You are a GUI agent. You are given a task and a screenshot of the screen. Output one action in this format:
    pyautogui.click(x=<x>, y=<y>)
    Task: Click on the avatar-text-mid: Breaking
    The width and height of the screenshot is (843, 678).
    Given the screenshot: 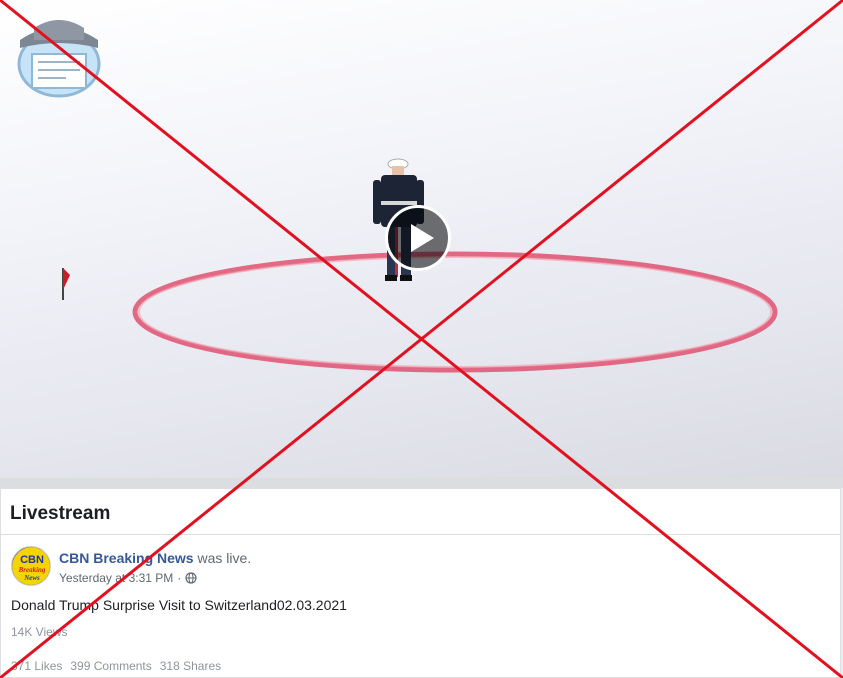 What is the action you would take?
    pyautogui.click(x=32, y=570)
    